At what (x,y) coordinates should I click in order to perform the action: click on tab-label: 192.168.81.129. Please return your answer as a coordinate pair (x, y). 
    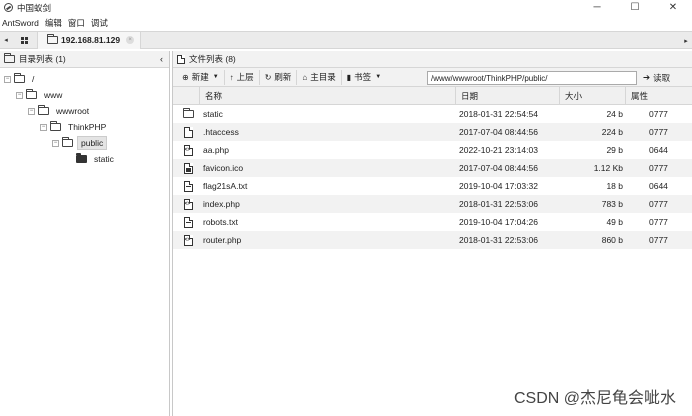
    Looking at the image, I should click on (91, 40).